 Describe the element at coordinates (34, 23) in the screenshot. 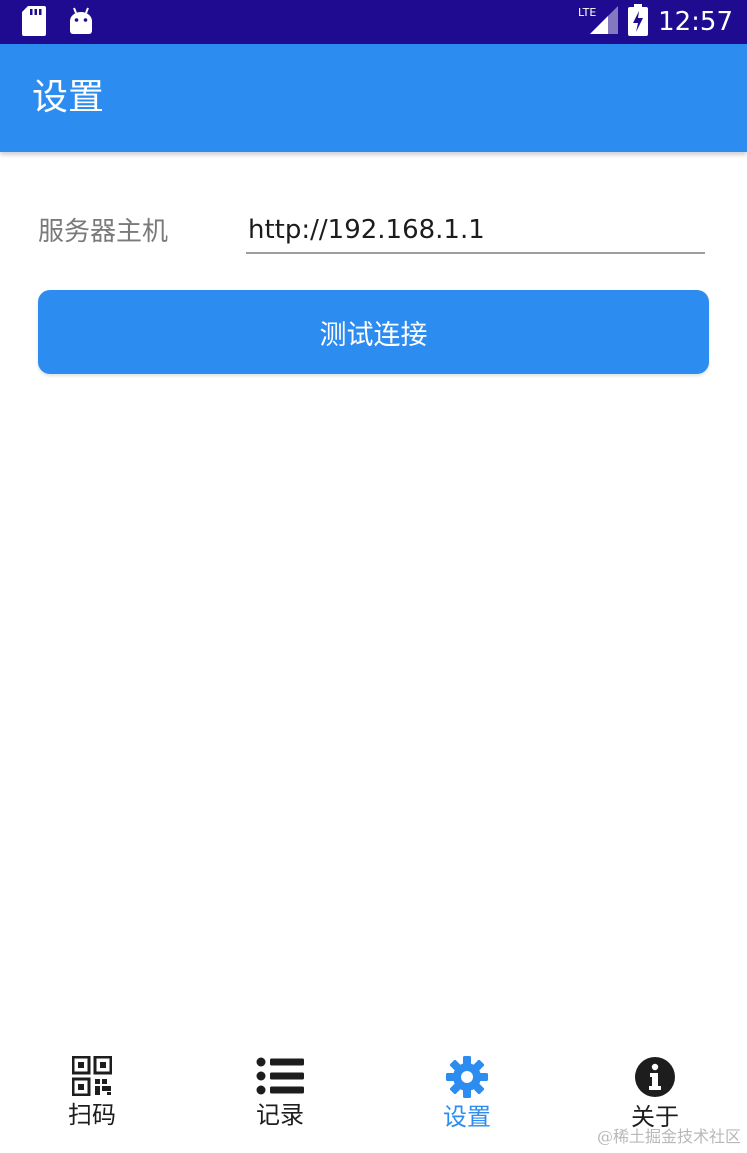

I see `sd-card-icon` at that location.